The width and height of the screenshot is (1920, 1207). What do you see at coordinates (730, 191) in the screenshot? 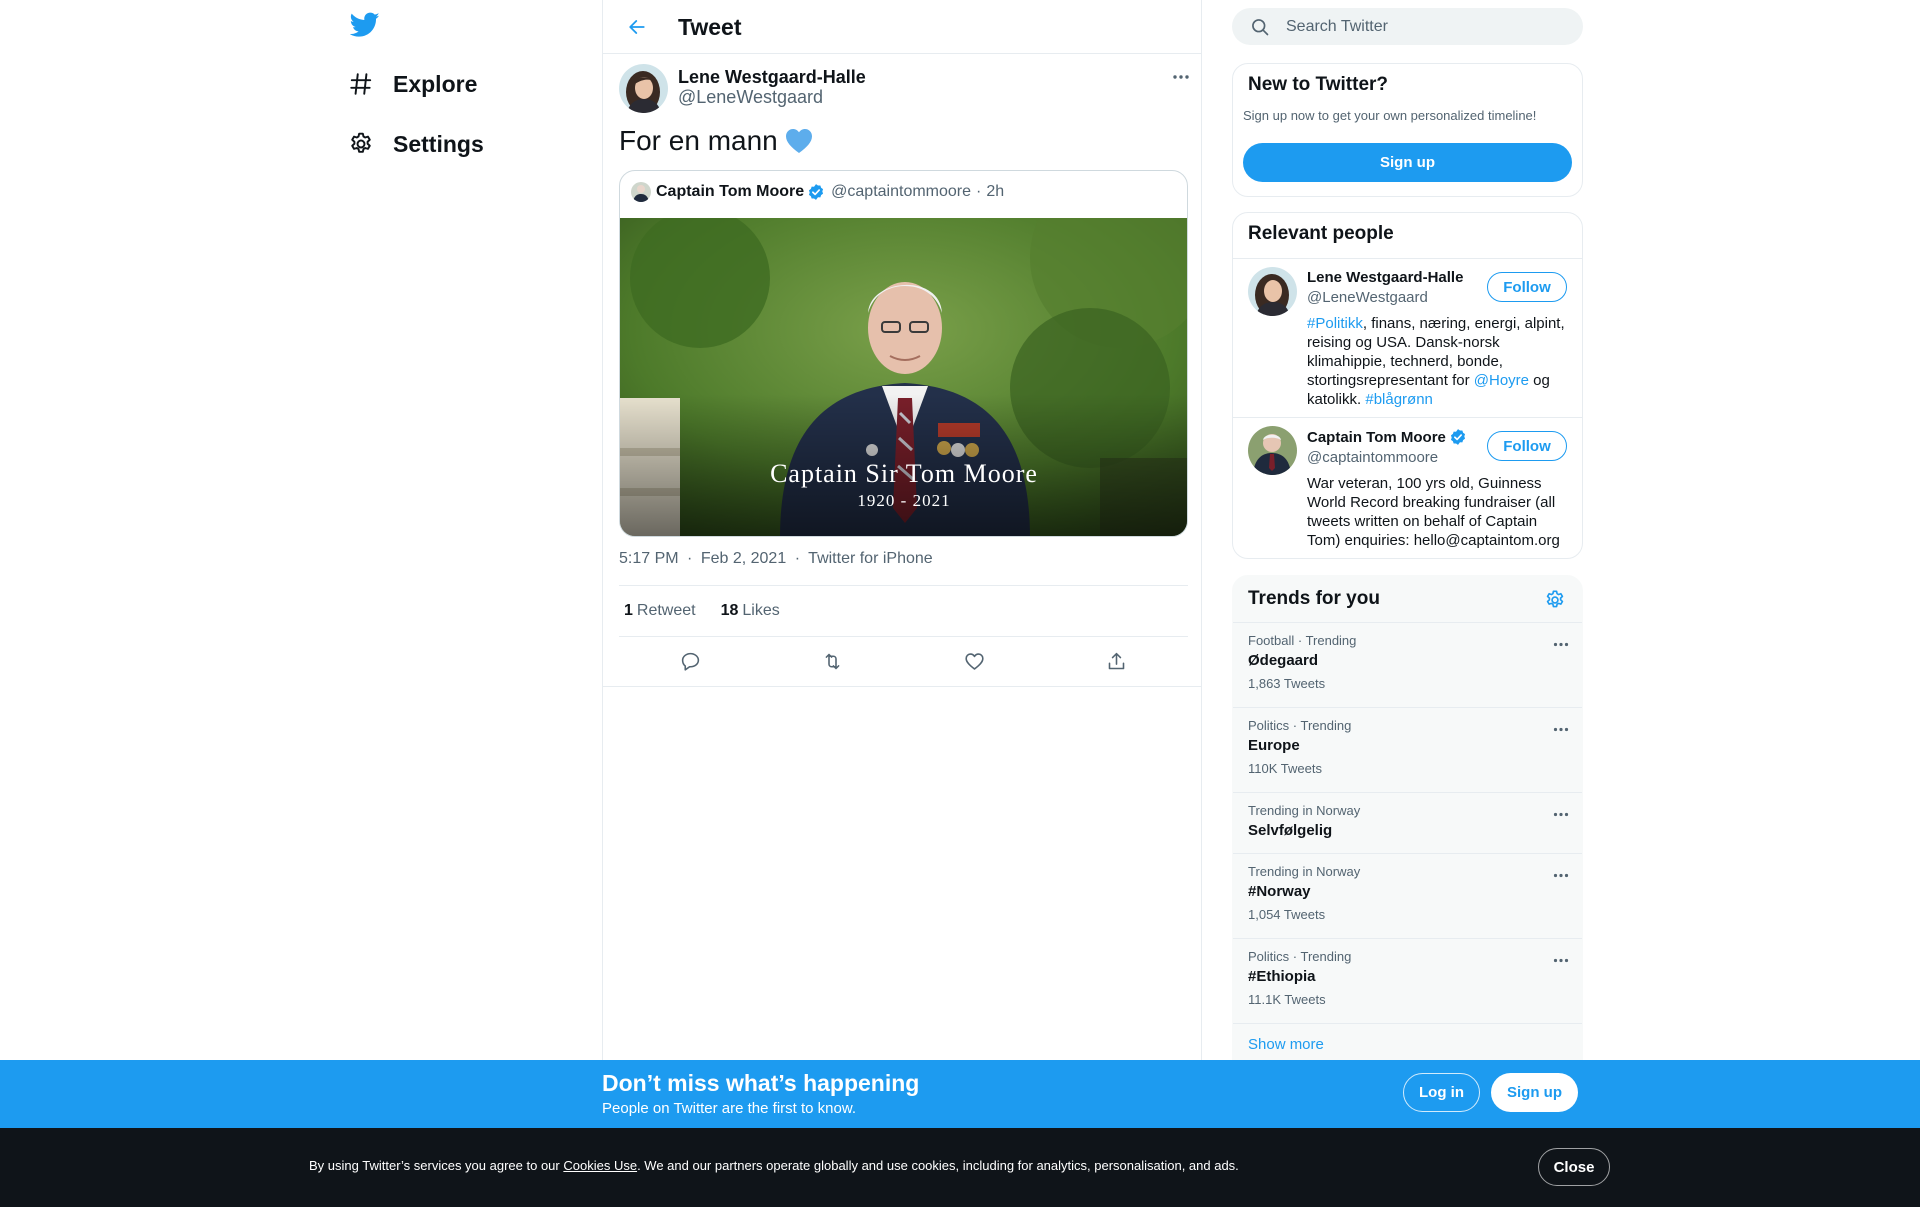
I see `quoted-author-name: Captain Tom Moore` at bounding box center [730, 191].